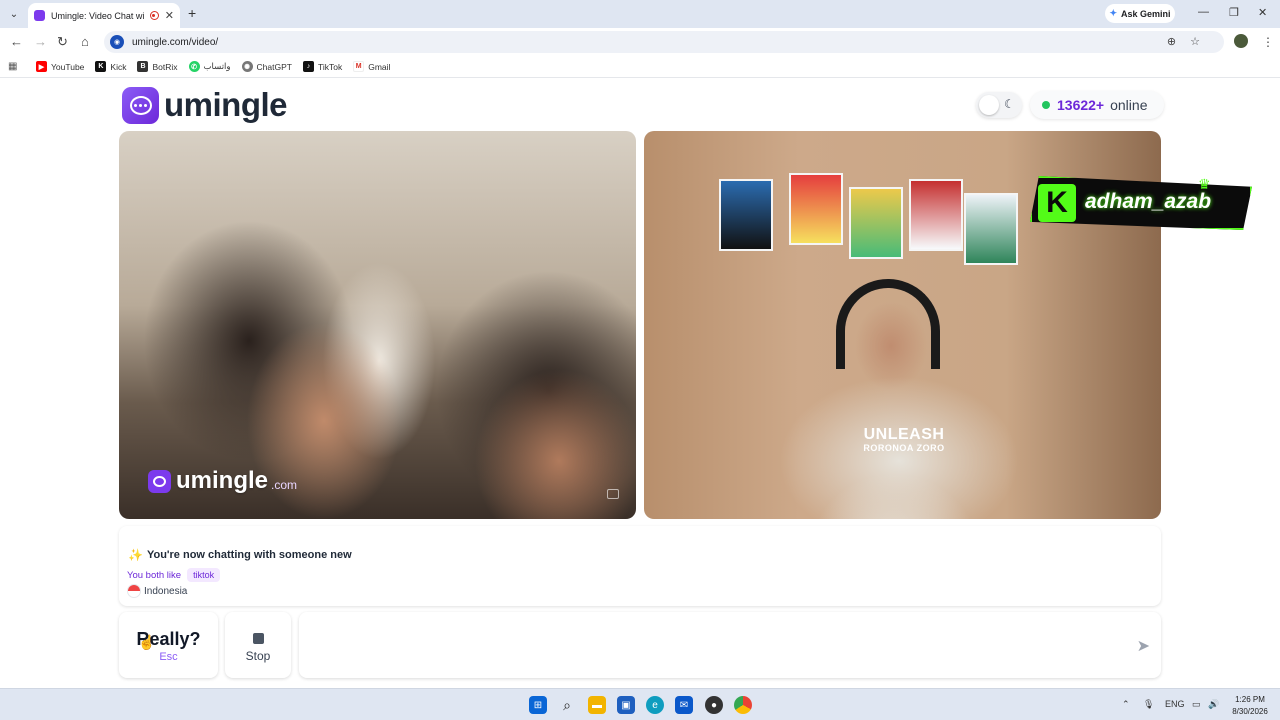 The image size is (1280, 720). I want to click on skip-confirm-button: Really? Esc, so click(168, 645).